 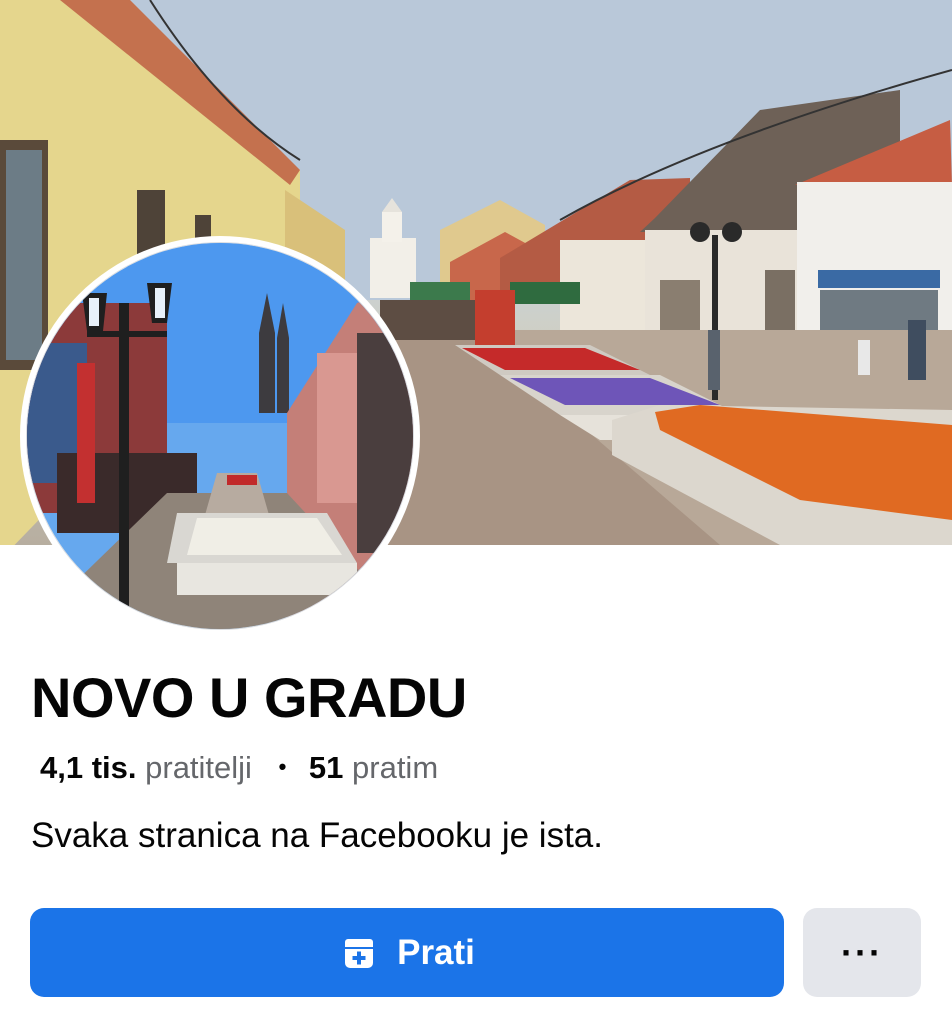 I want to click on page-bio: Svaka stranica na Facebooku je ista., so click(x=317, y=835).